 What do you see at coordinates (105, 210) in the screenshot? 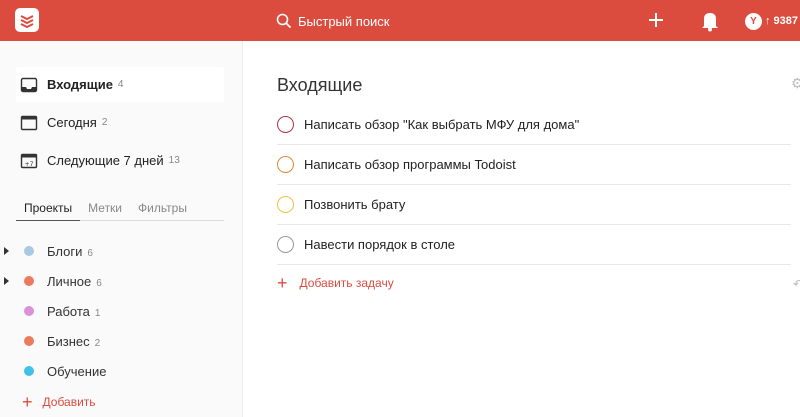
I see `tab-labels: Метки` at bounding box center [105, 210].